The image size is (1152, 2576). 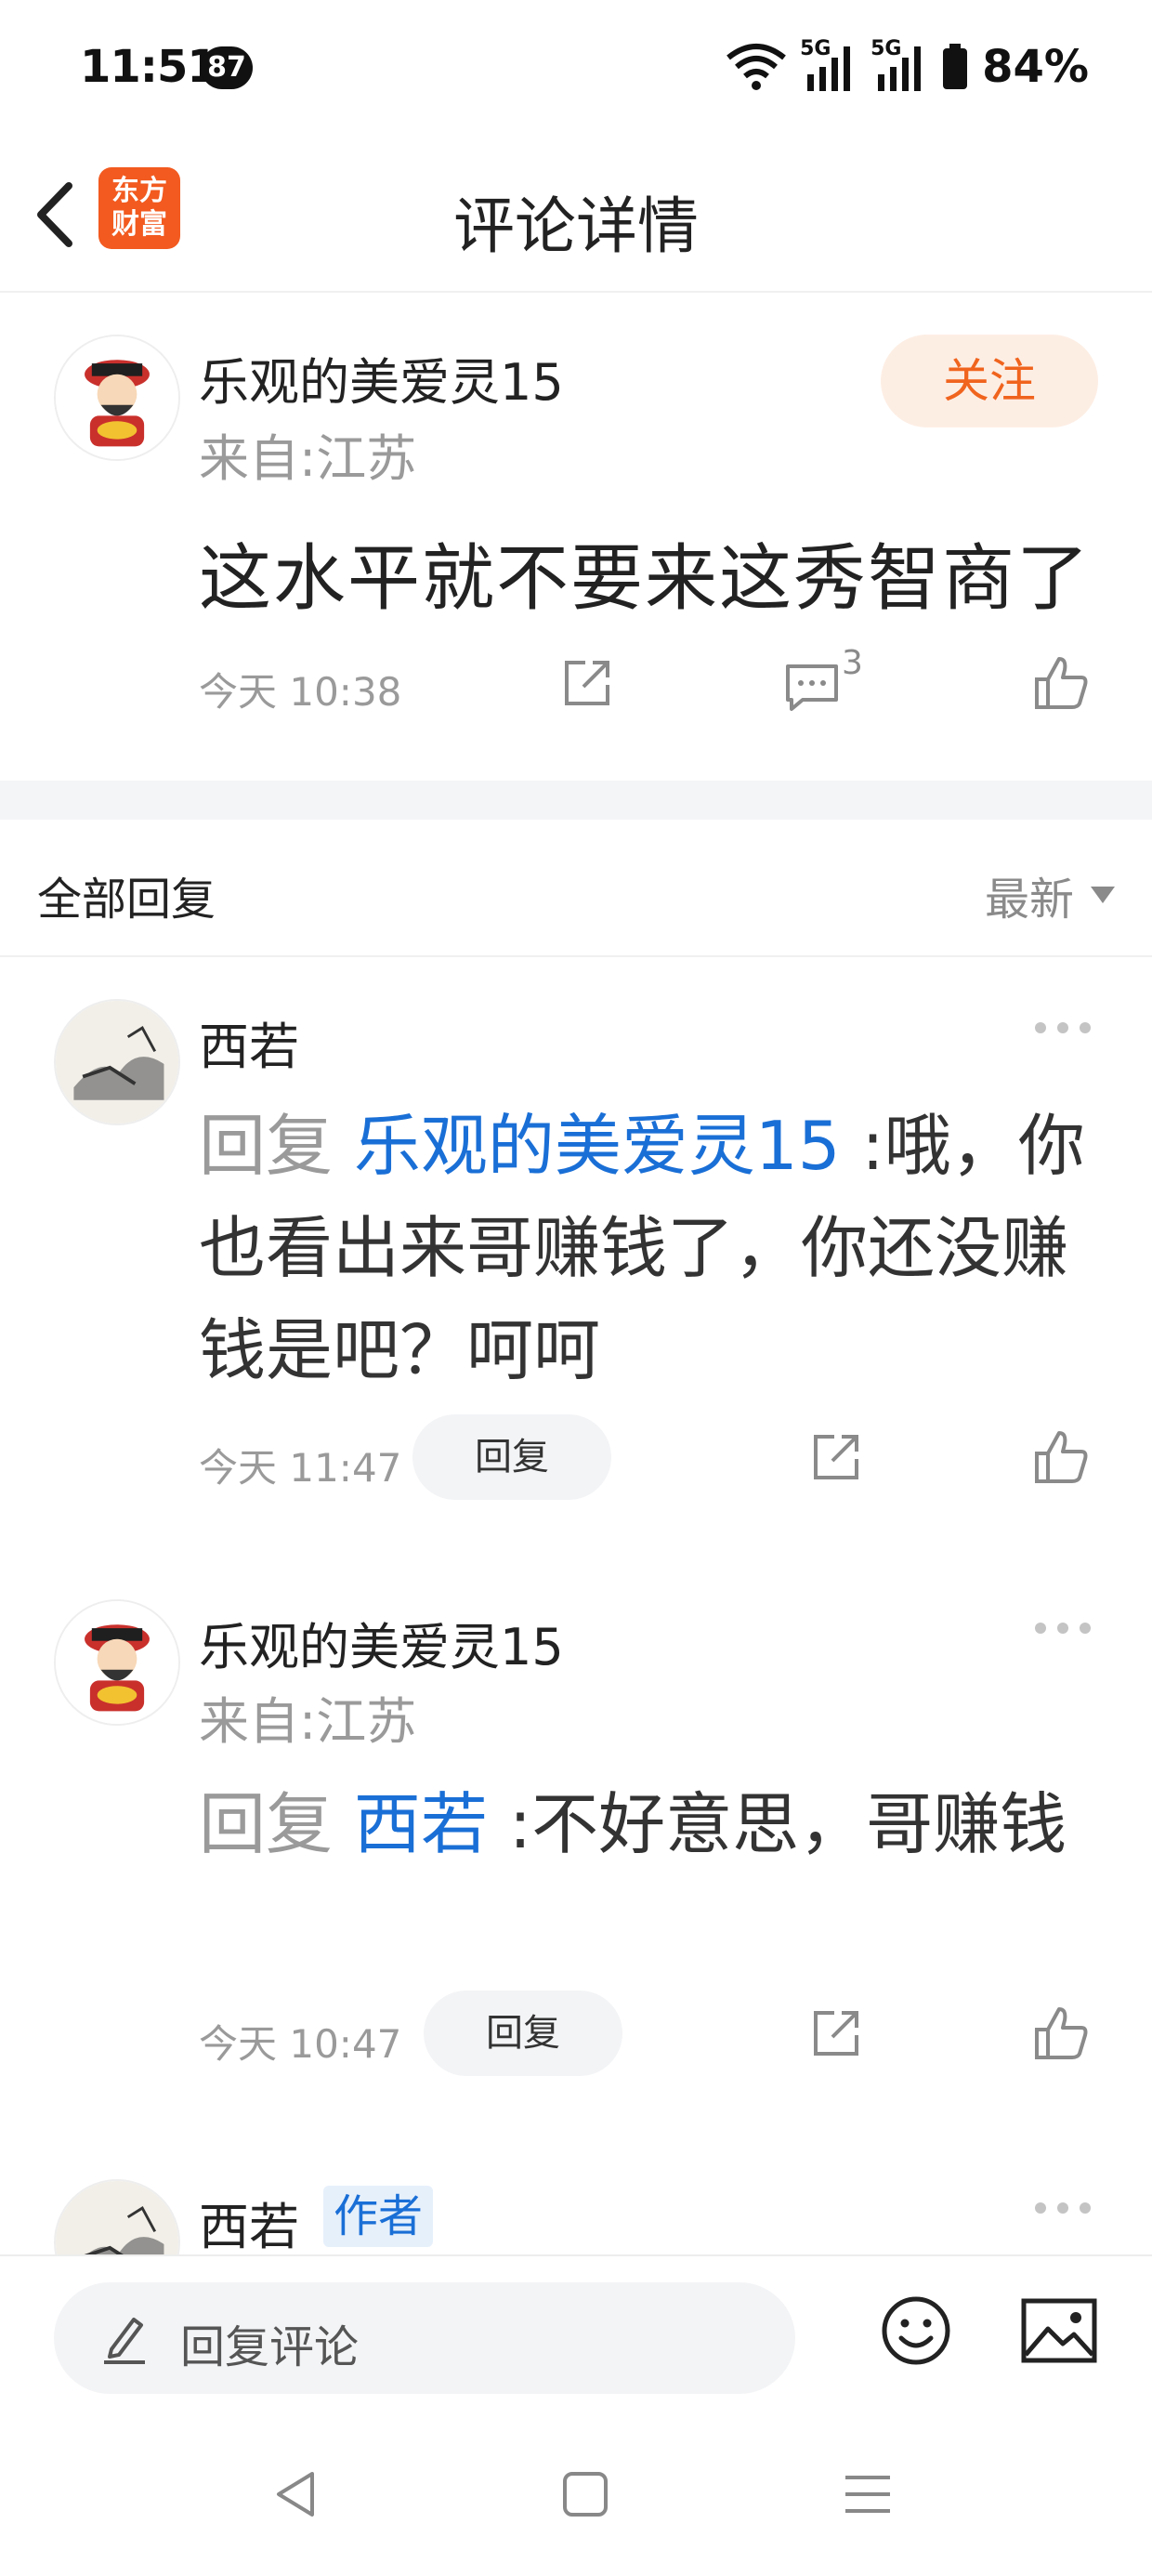 I want to click on logo-line-2: 财富, so click(x=139, y=224).